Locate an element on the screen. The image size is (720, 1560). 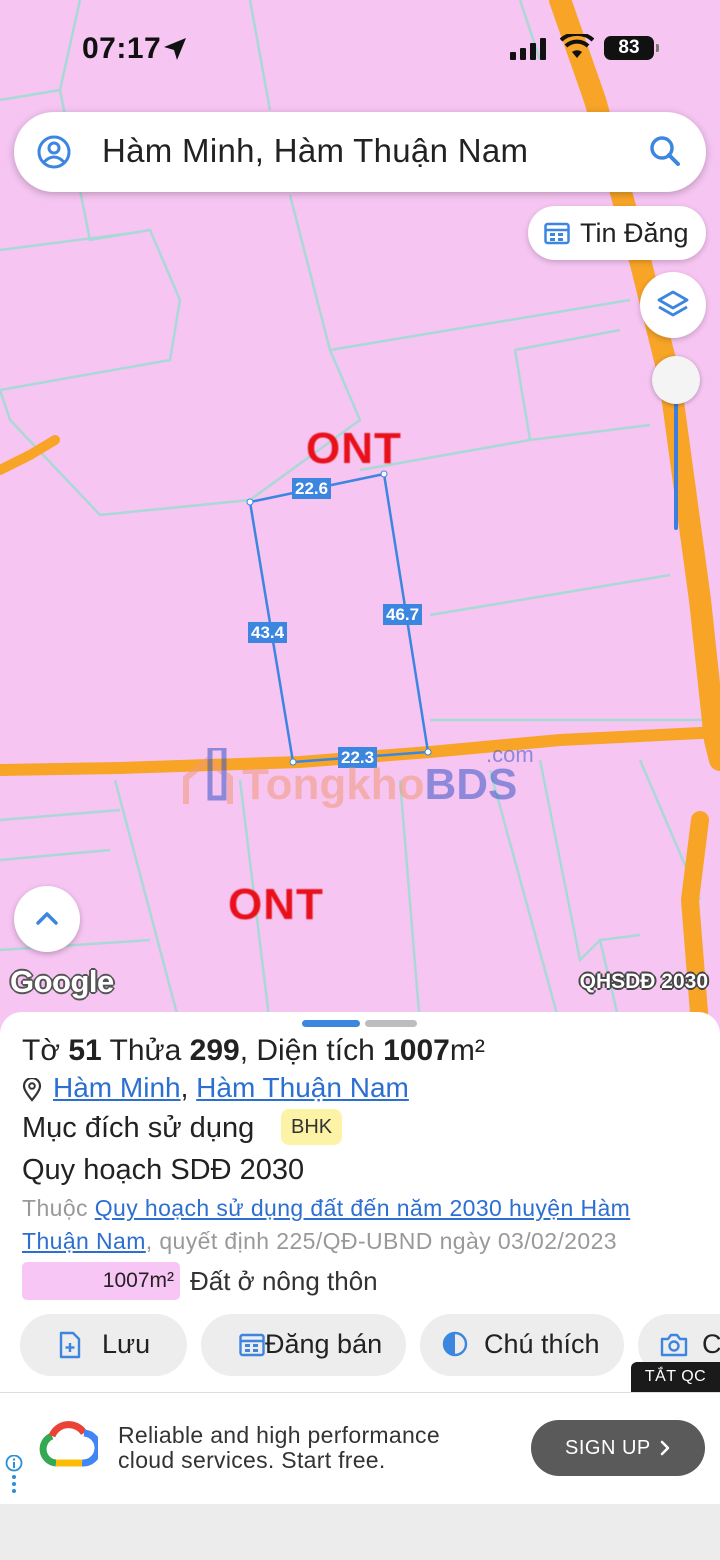
parcel-title: Tờ 51 Thửa 299, Diện tích 1007m² is located at coordinates (253, 1051).